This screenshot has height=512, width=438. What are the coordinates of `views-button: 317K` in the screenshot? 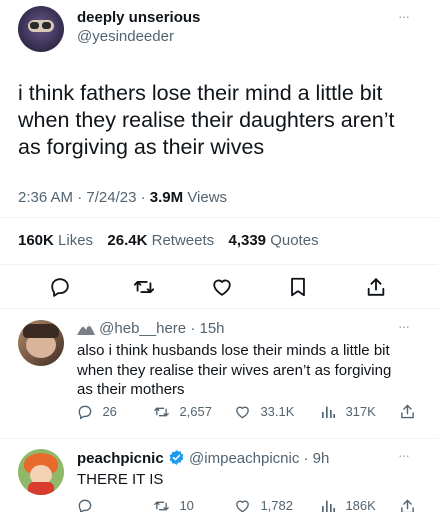 It's located at (348, 412).